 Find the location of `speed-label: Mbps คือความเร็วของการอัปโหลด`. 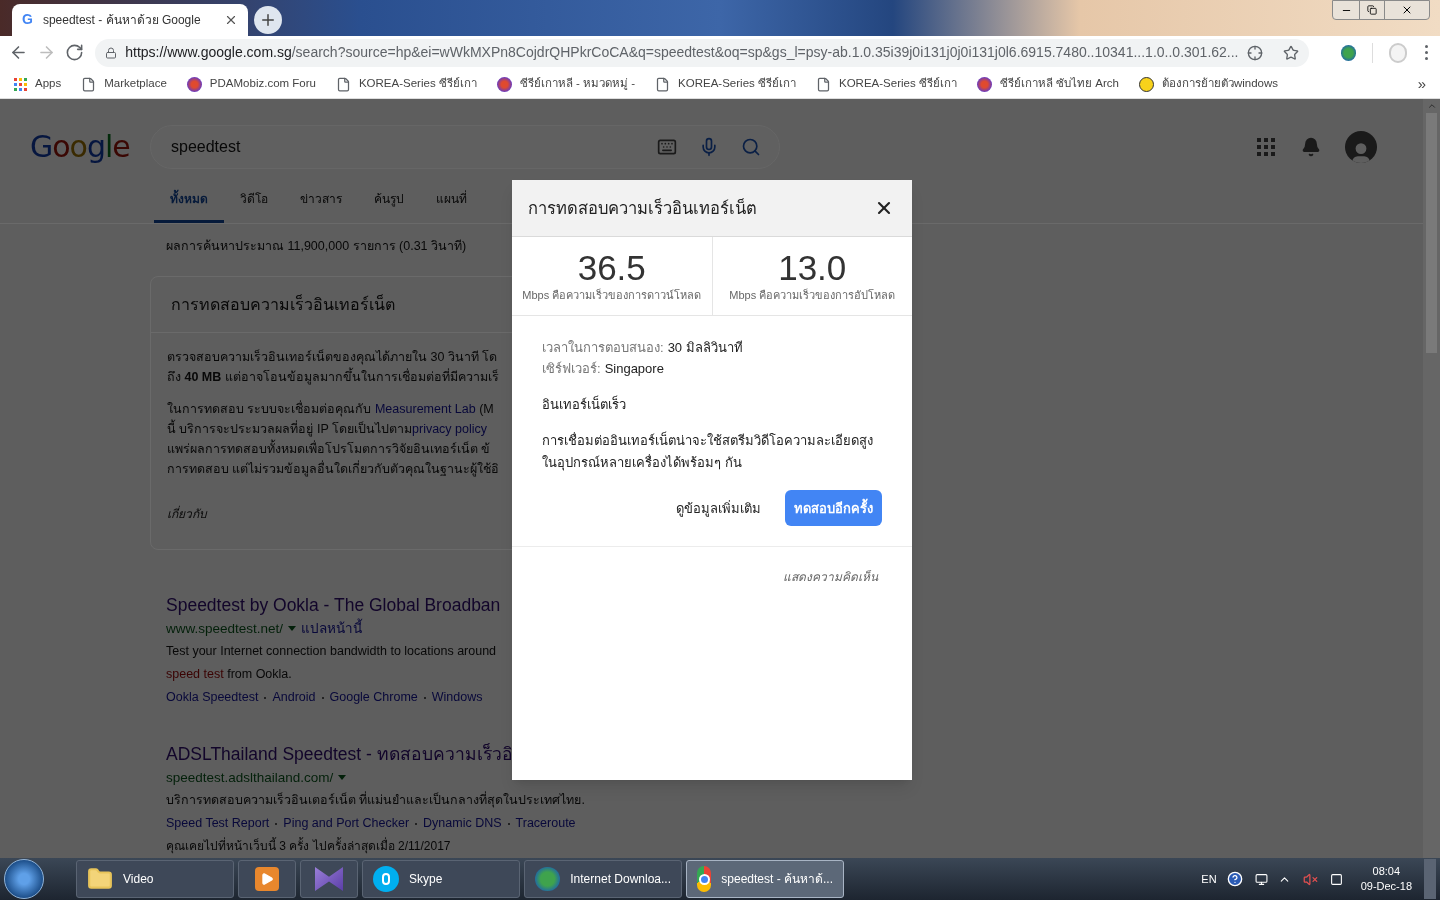

speed-label: Mbps คือความเร็วของการอัปโหลด is located at coordinates (812, 295).